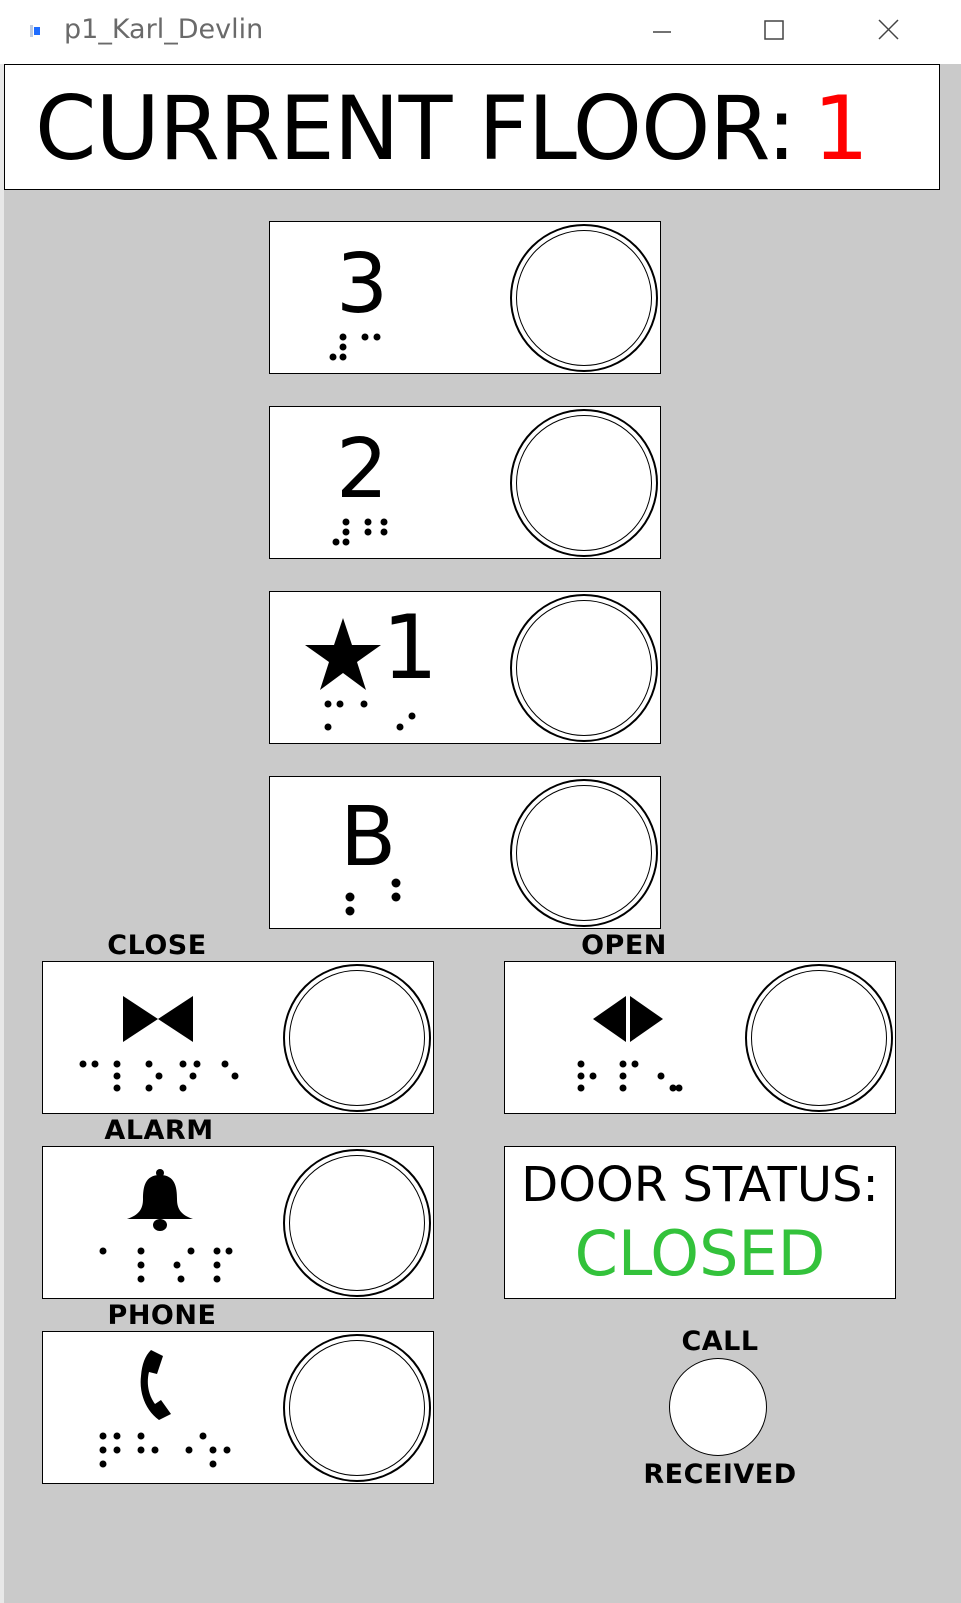 This screenshot has width=961, height=1603. What do you see at coordinates (165, 1450) in the screenshot?
I see `phone-braille` at bounding box center [165, 1450].